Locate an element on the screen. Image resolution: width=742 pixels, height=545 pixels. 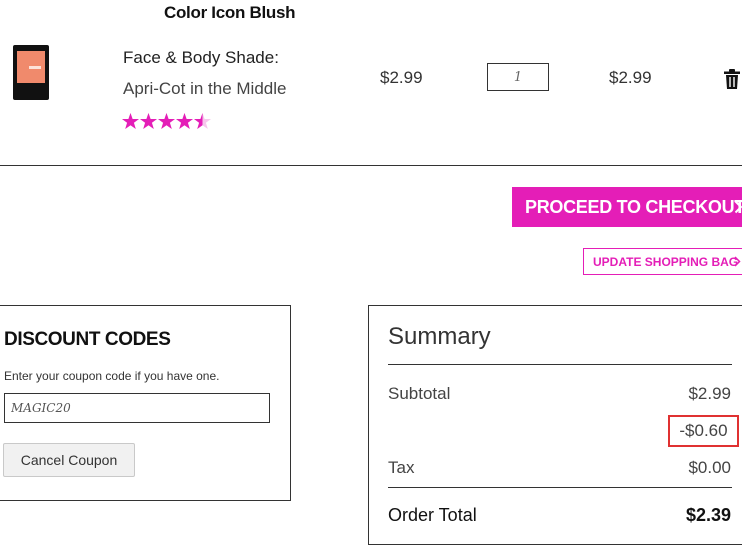
order-total-label: Order Total is located at coordinates (432, 515).